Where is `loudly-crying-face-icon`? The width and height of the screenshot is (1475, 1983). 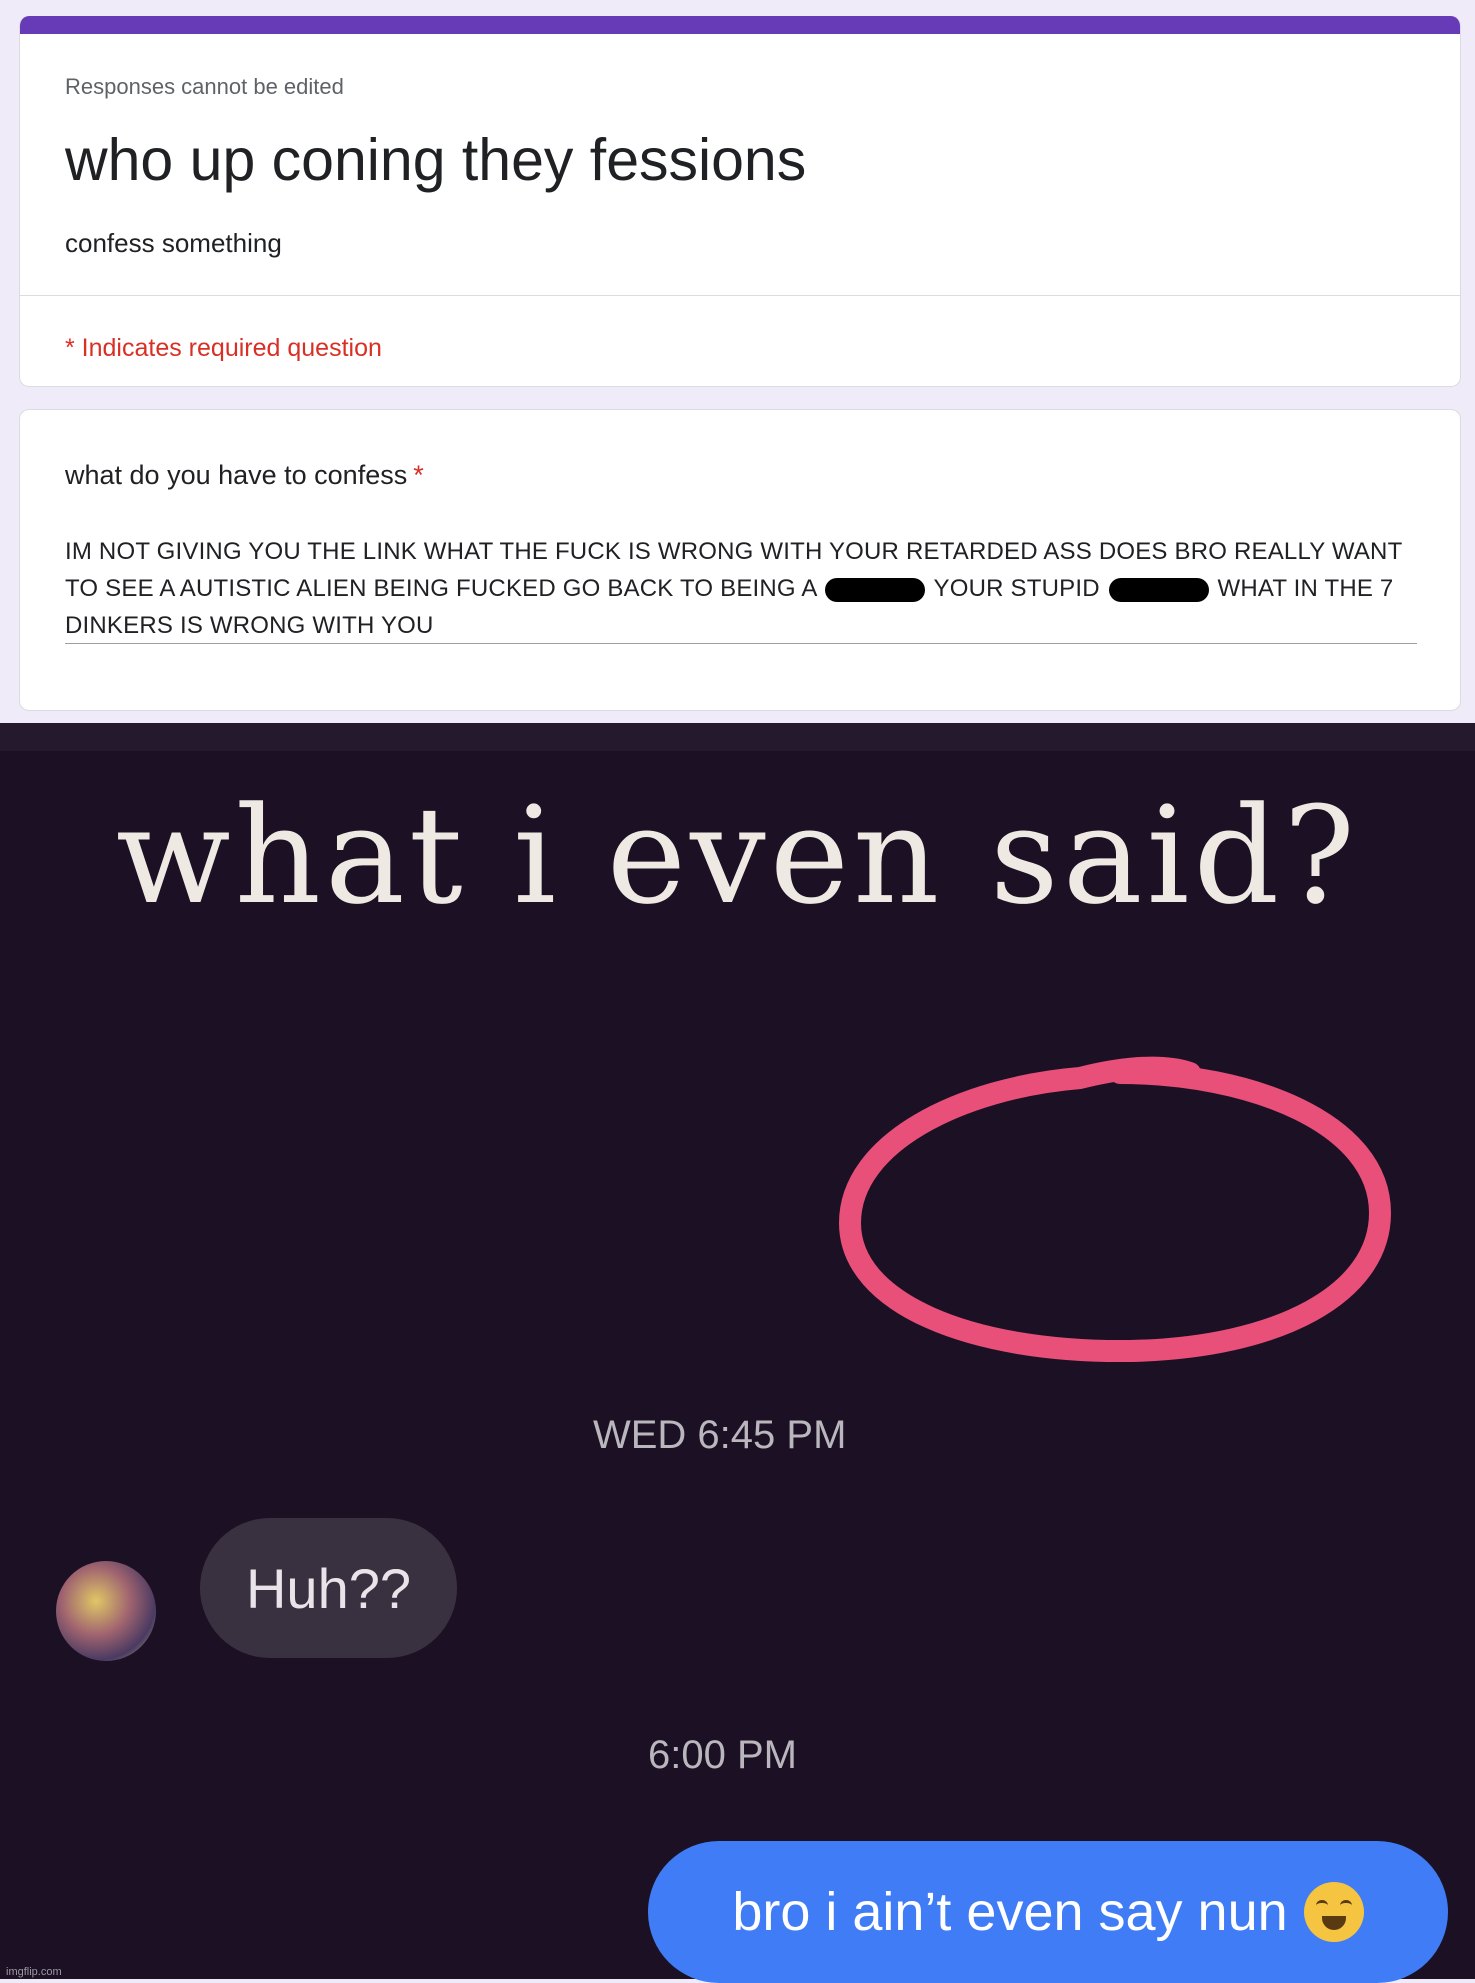
loudly-crying-face-icon is located at coordinates (1333, 1912).